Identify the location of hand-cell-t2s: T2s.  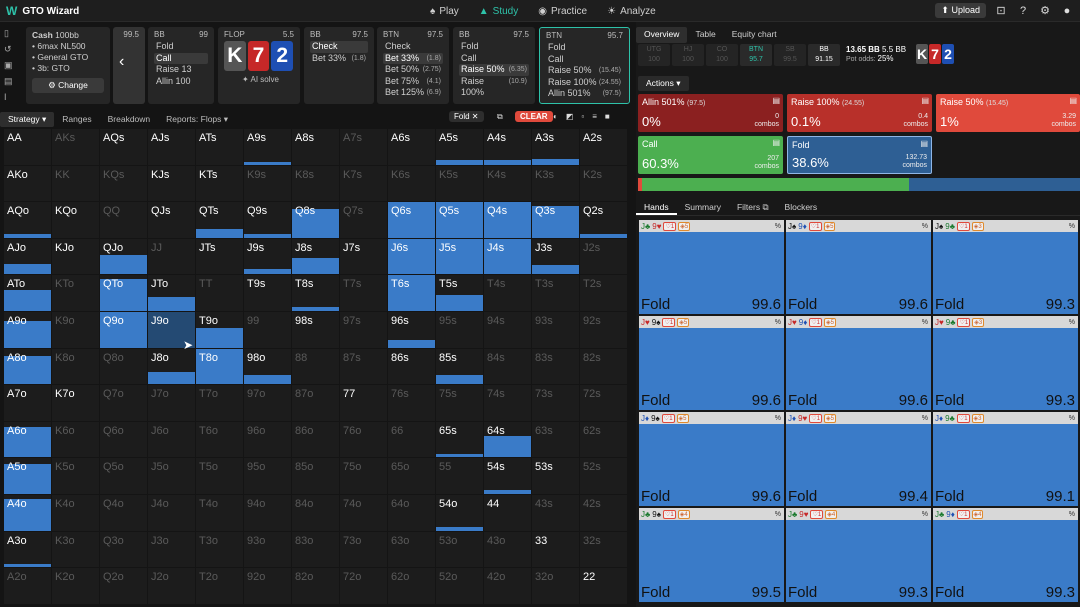
(604, 293).